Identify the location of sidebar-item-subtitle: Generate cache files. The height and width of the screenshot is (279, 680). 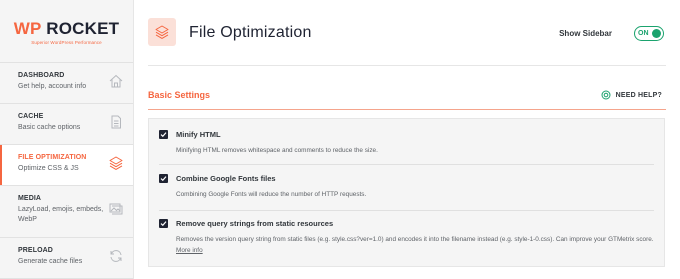
(50, 261).